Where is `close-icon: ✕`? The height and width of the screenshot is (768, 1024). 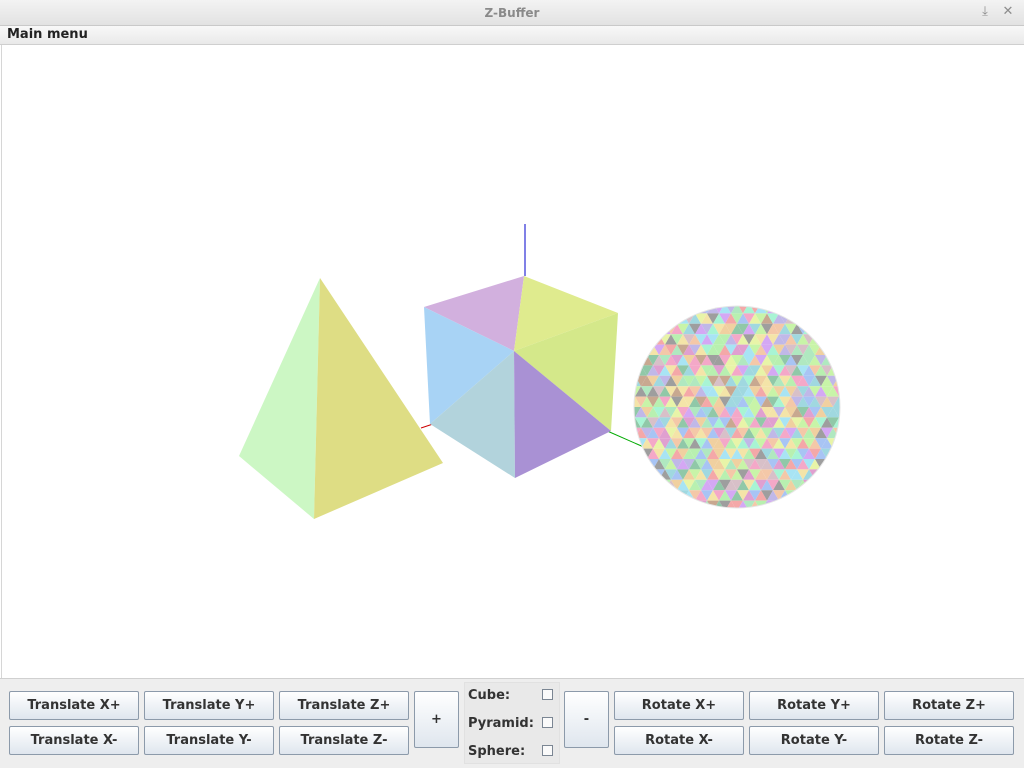
close-icon: ✕ is located at coordinates (1008, 12).